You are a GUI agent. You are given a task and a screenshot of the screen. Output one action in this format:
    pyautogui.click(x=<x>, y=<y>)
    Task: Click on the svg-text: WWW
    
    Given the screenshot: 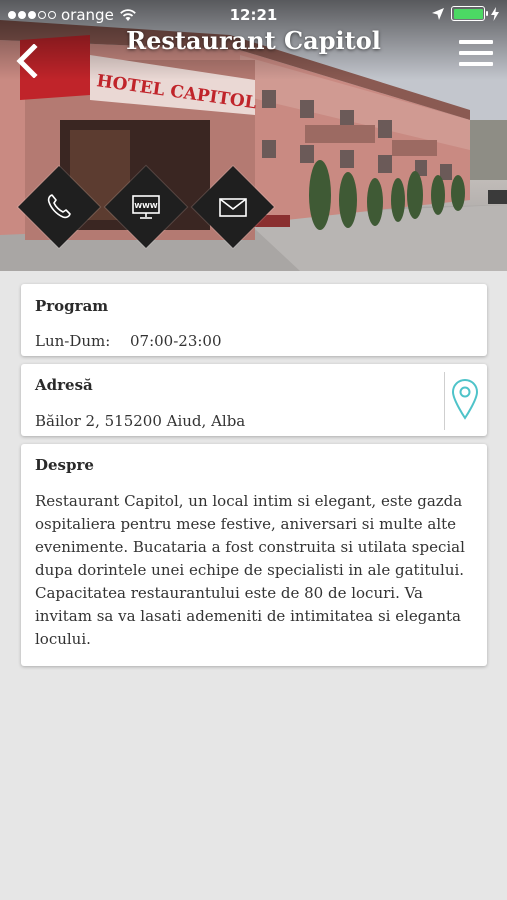 What is the action you would take?
    pyautogui.click(x=145, y=206)
    